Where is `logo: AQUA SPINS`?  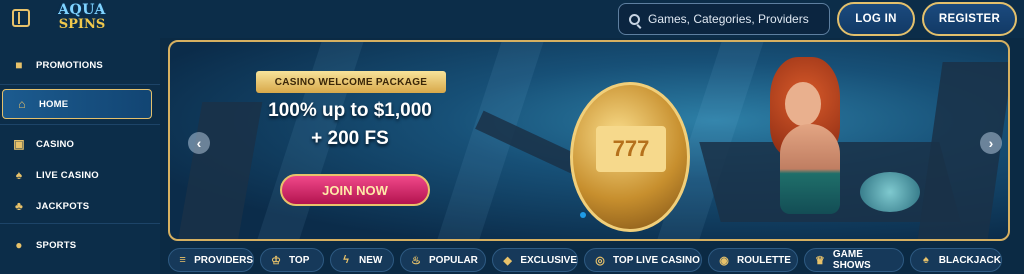
logo: AQUA SPINS is located at coordinates (82, 19).